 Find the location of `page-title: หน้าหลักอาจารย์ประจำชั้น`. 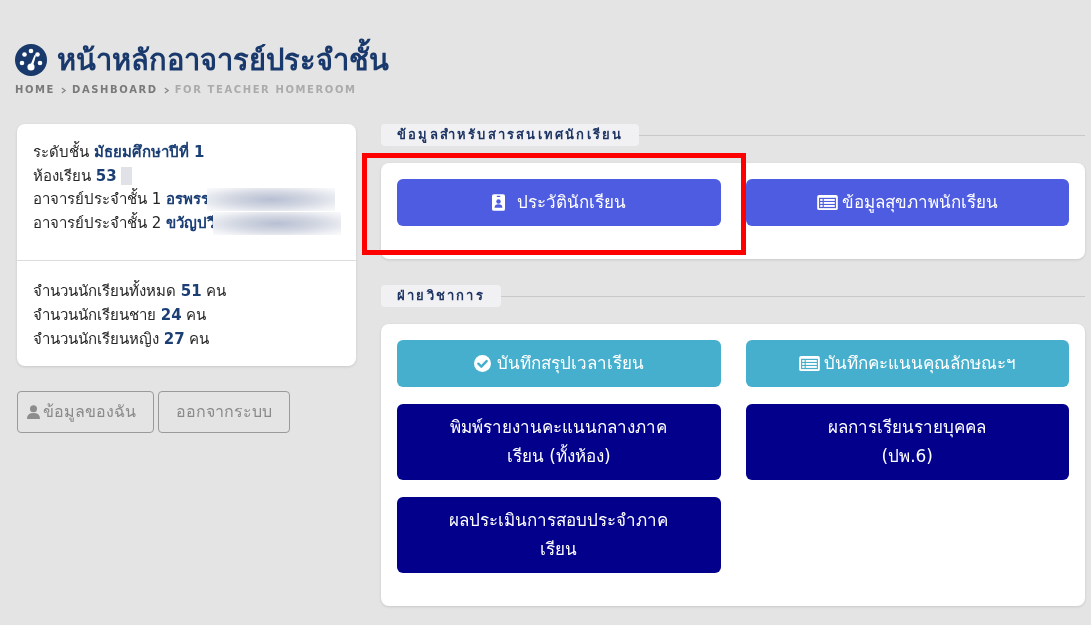

page-title: หน้าหลักอาจารย์ประจำชั้น is located at coordinates (223, 60).